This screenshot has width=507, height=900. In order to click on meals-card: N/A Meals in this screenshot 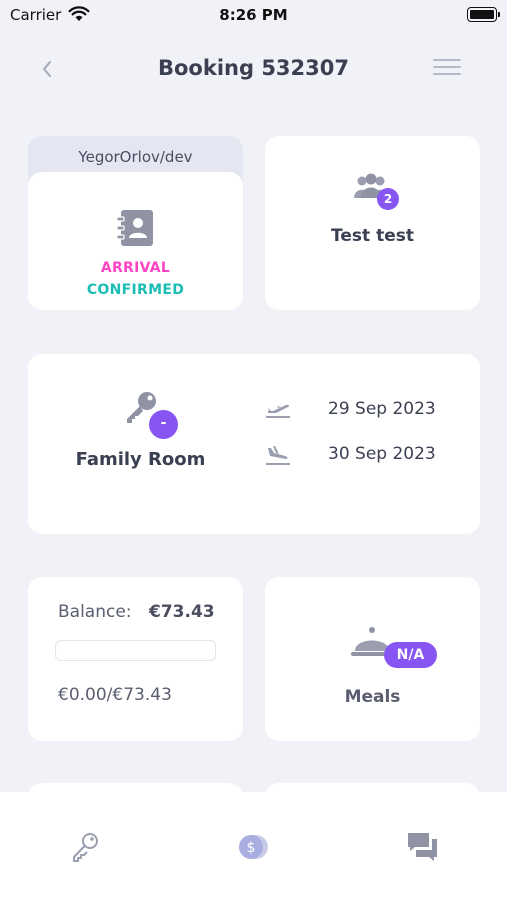, I will do `click(372, 659)`.